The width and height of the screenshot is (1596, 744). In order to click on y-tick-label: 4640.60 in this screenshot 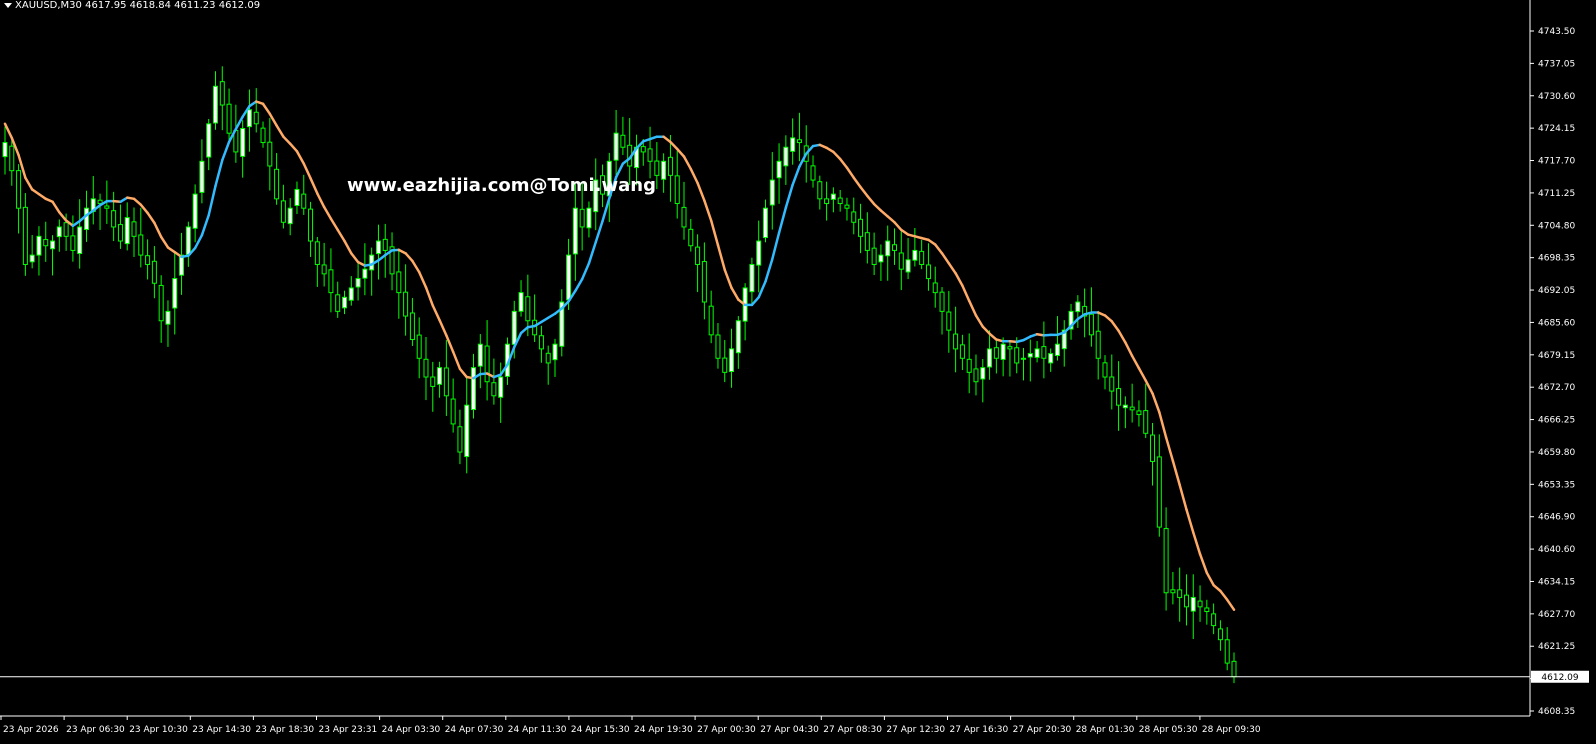, I will do `click(1556, 550)`.